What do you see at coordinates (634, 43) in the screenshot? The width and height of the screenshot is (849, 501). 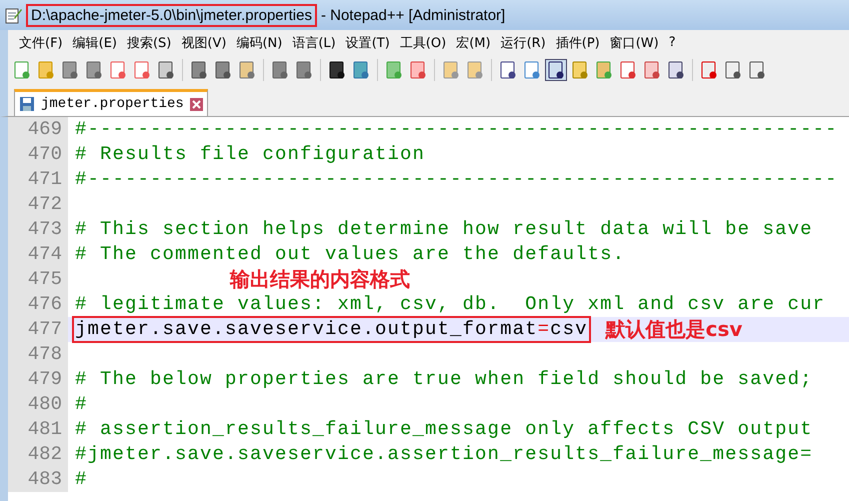 I see `menu-item: 窗口(W)` at bounding box center [634, 43].